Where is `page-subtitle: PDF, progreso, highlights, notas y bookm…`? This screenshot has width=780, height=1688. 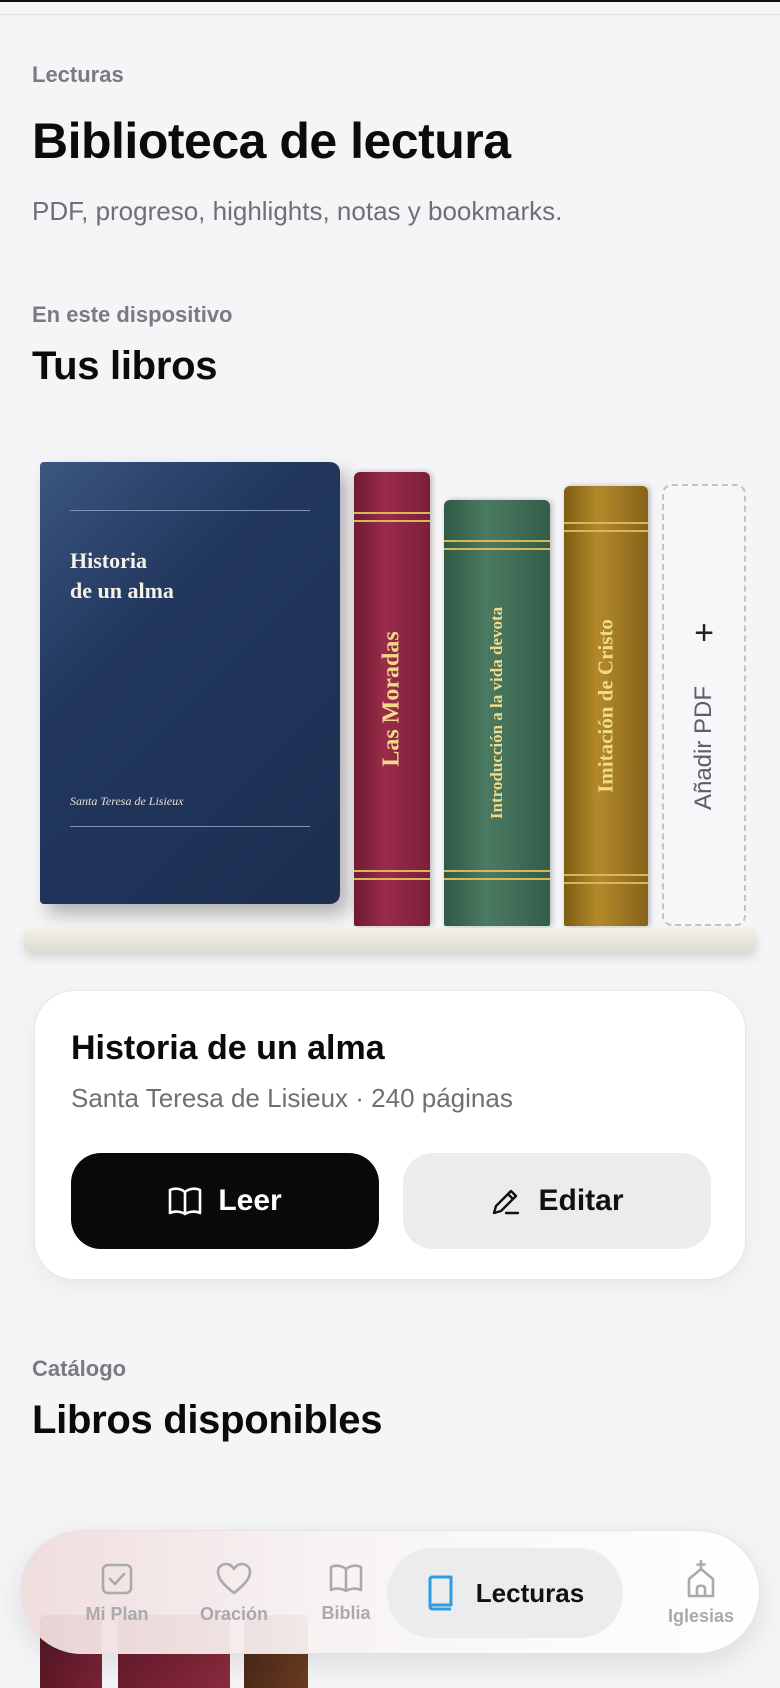 page-subtitle: PDF, progreso, highlights, notas y bookm… is located at coordinates (297, 211).